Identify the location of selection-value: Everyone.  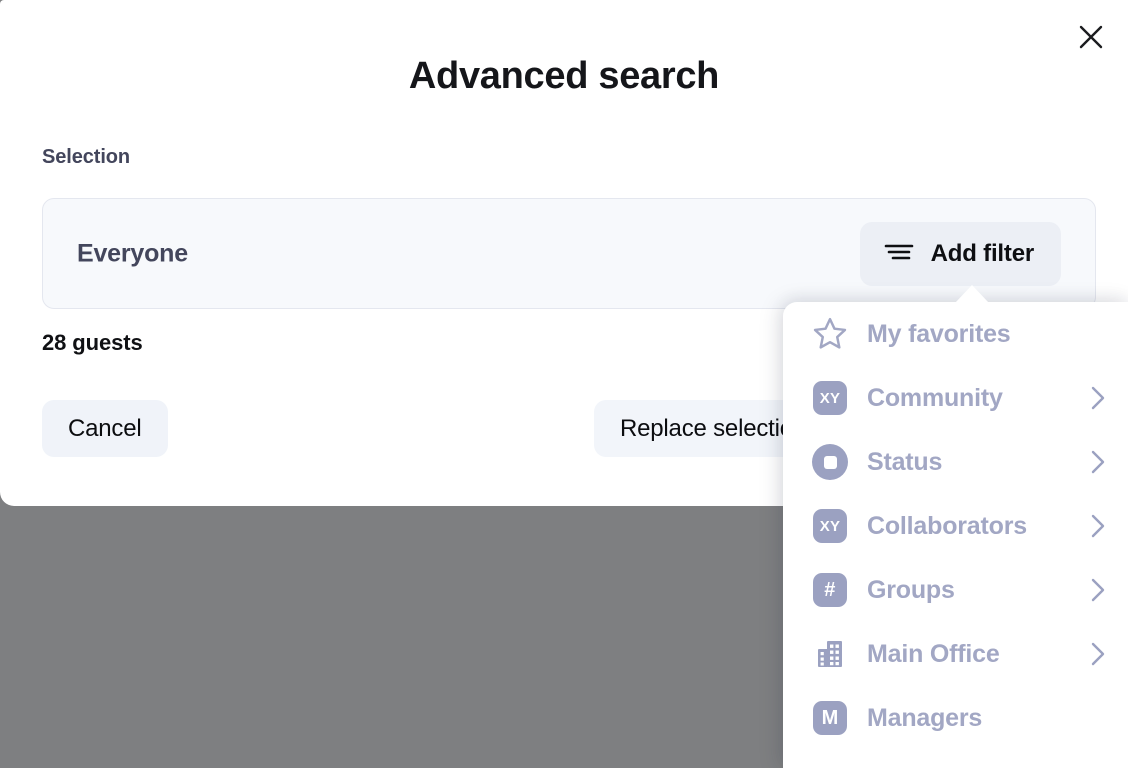
(132, 253).